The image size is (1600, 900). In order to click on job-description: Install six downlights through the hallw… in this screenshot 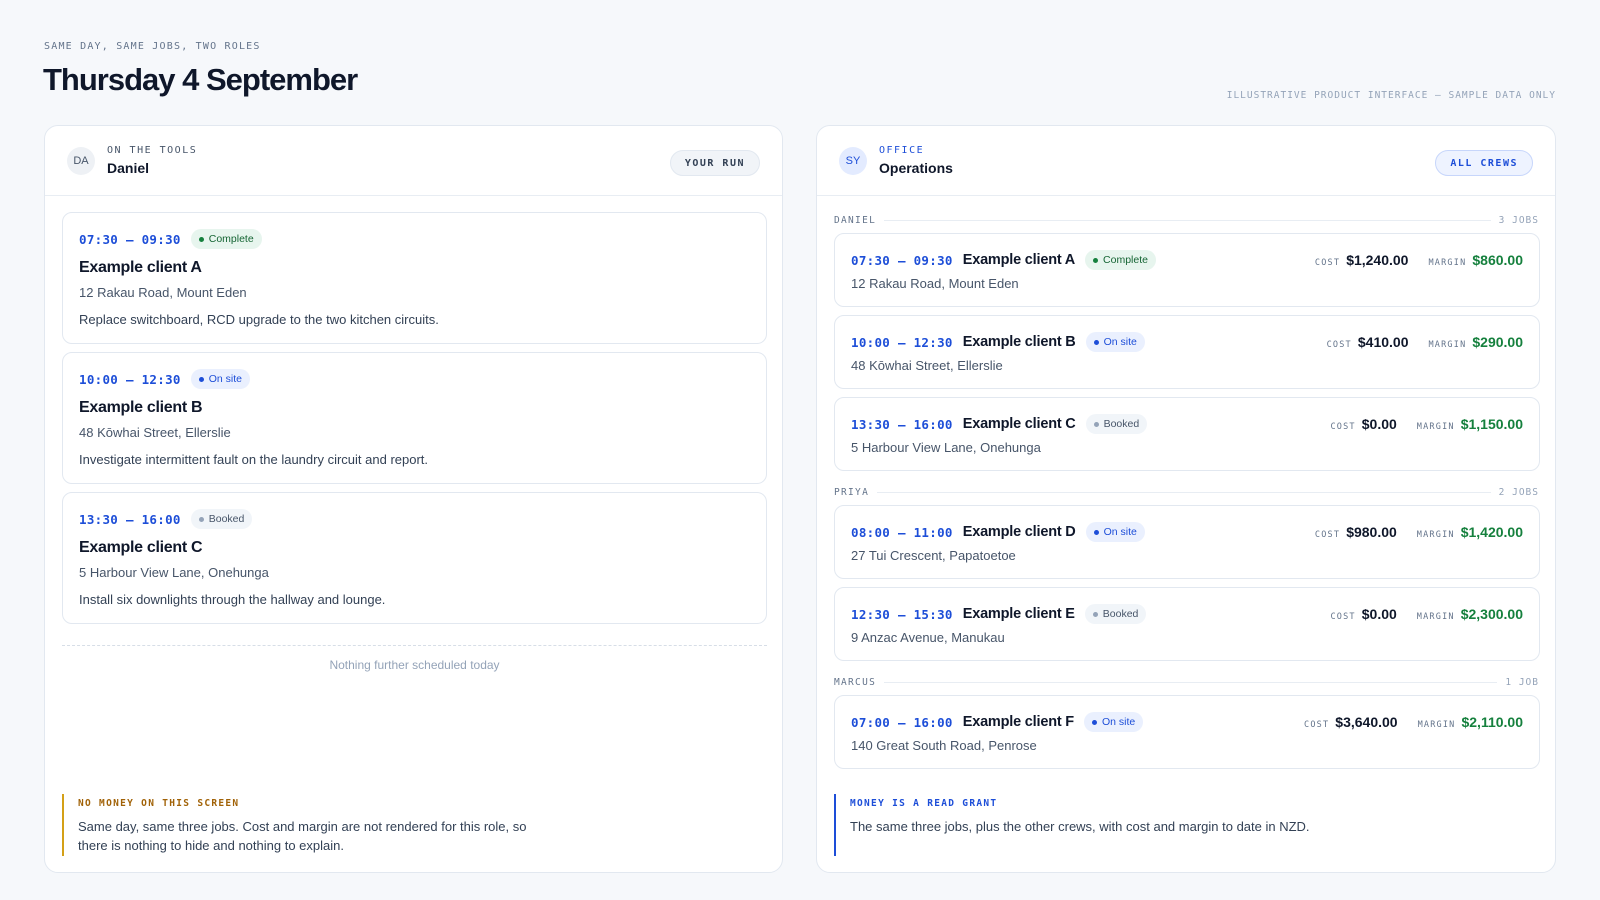, I will do `click(232, 599)`.